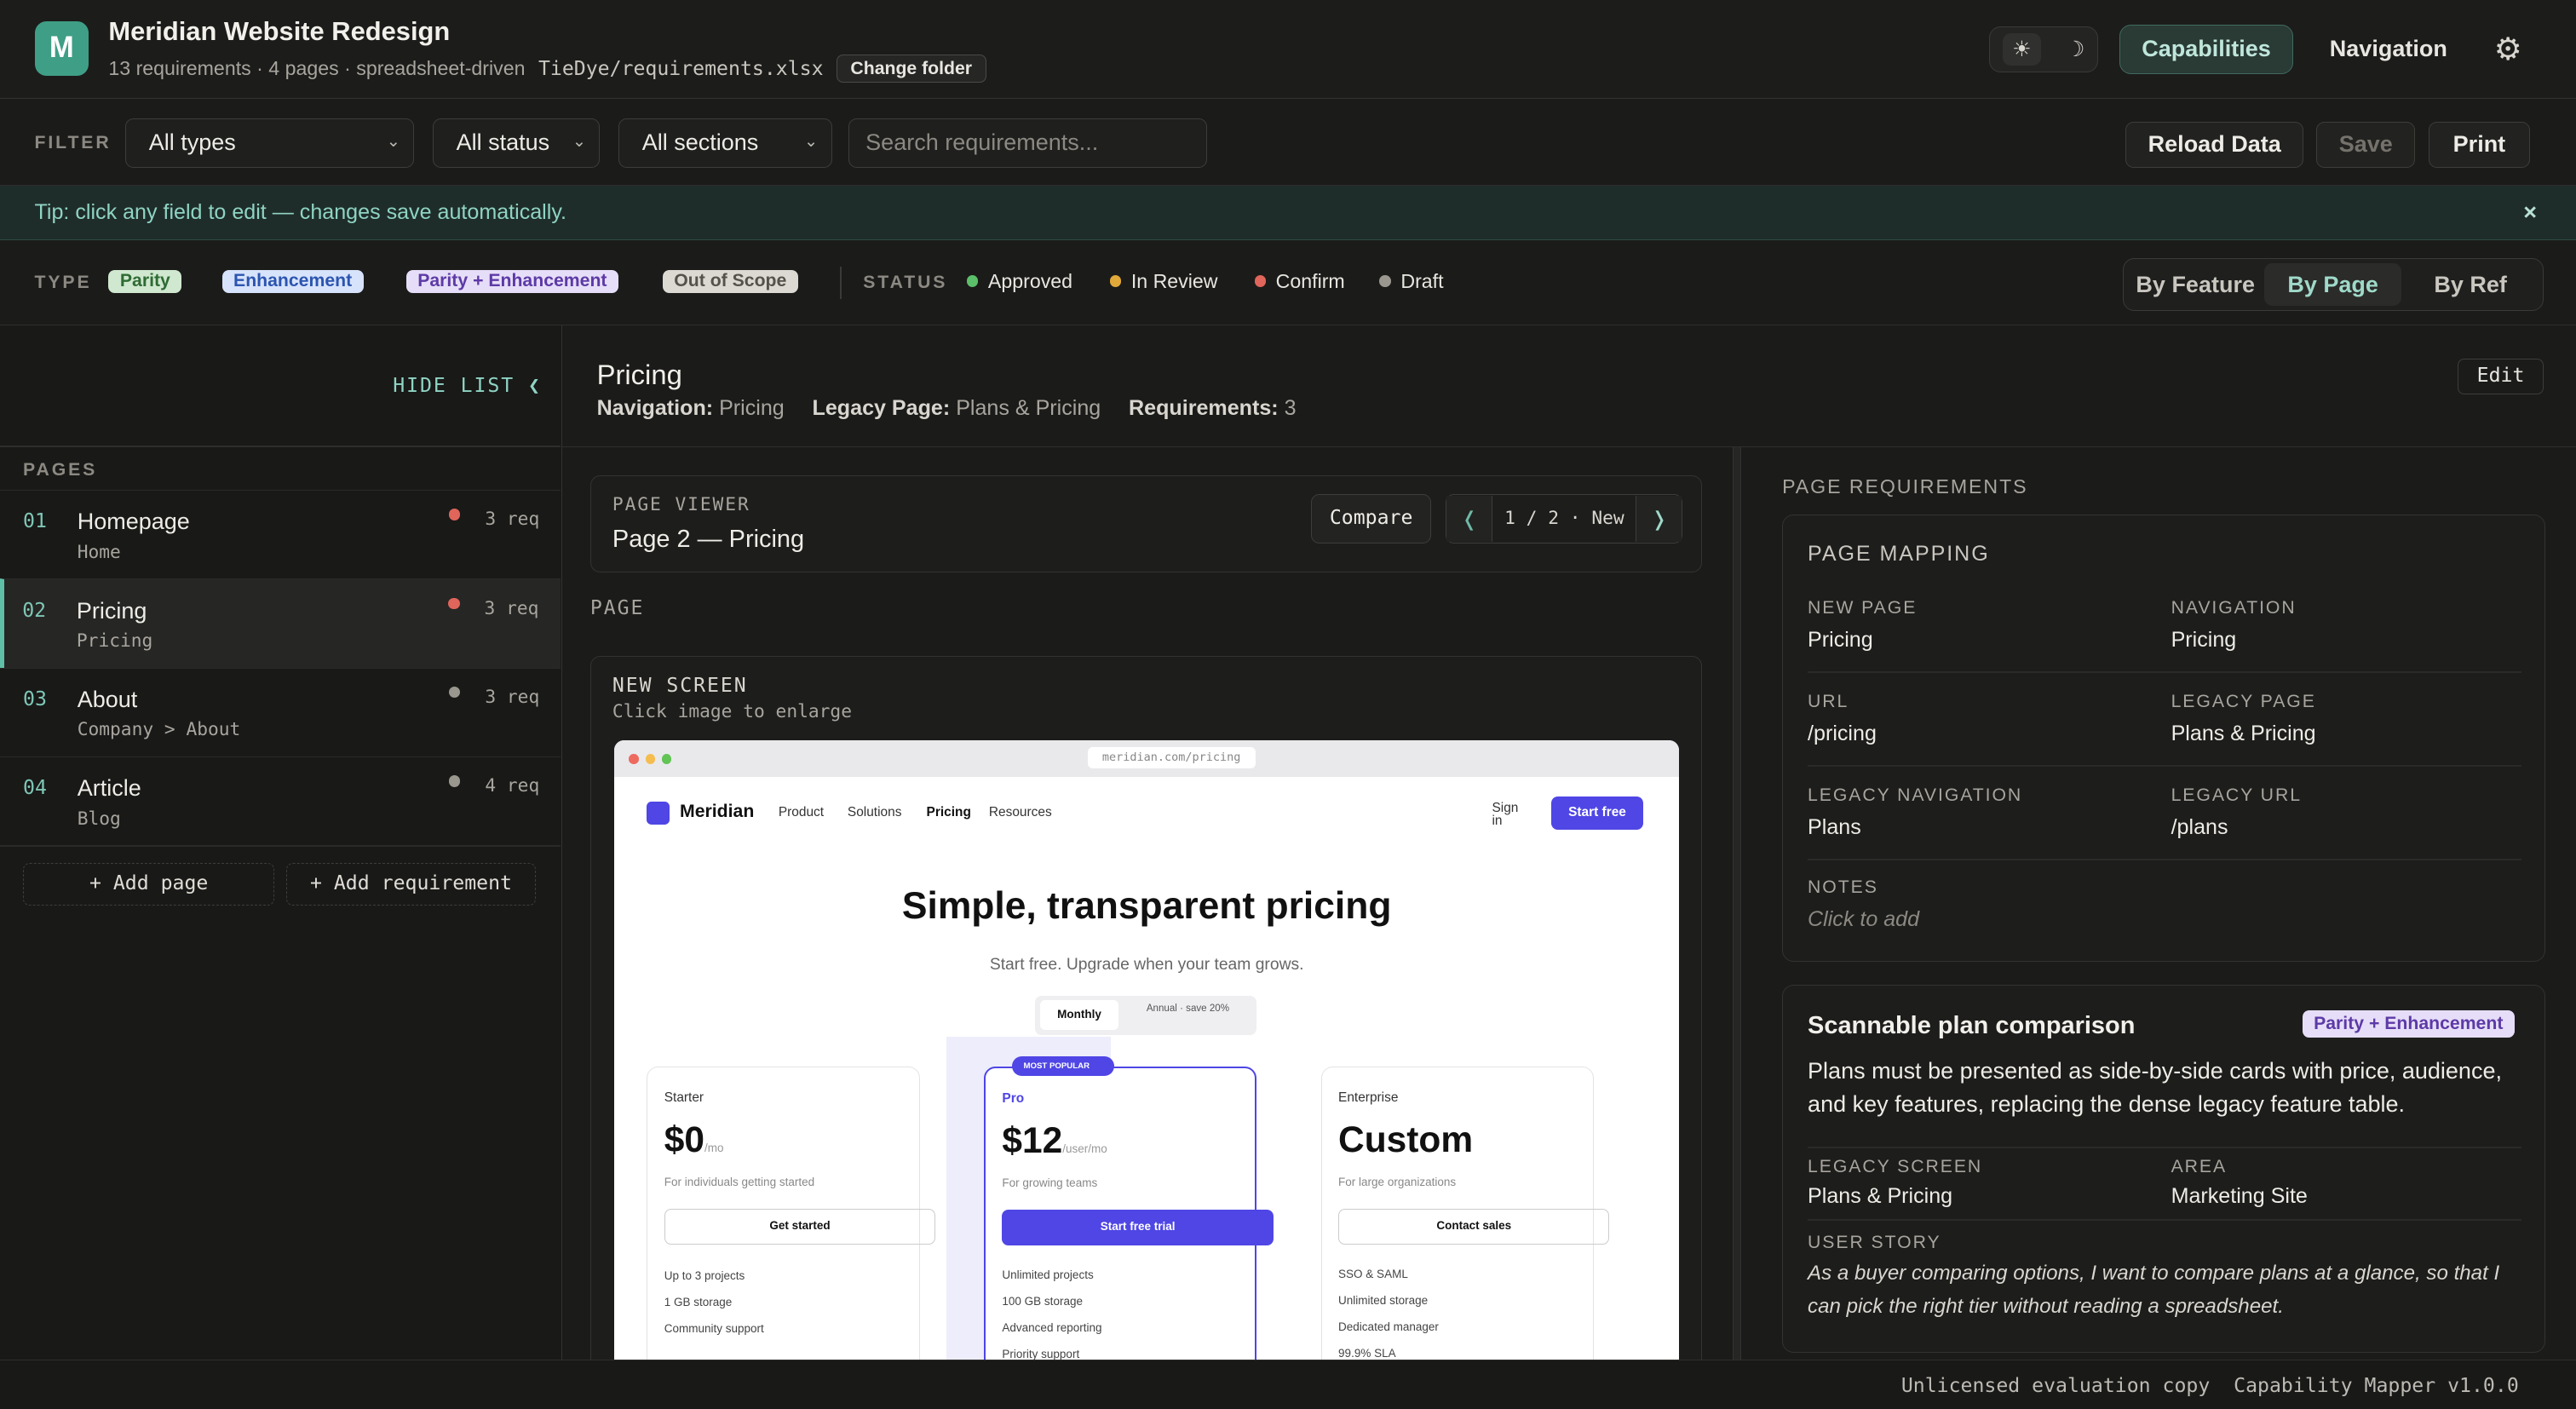 The height and width of the screenshot is (1409, 2576). What do you see at coordinates (2501, 376) in the screenshot?
I see `edit-button: Edit` at bounding box center [2501, 376].